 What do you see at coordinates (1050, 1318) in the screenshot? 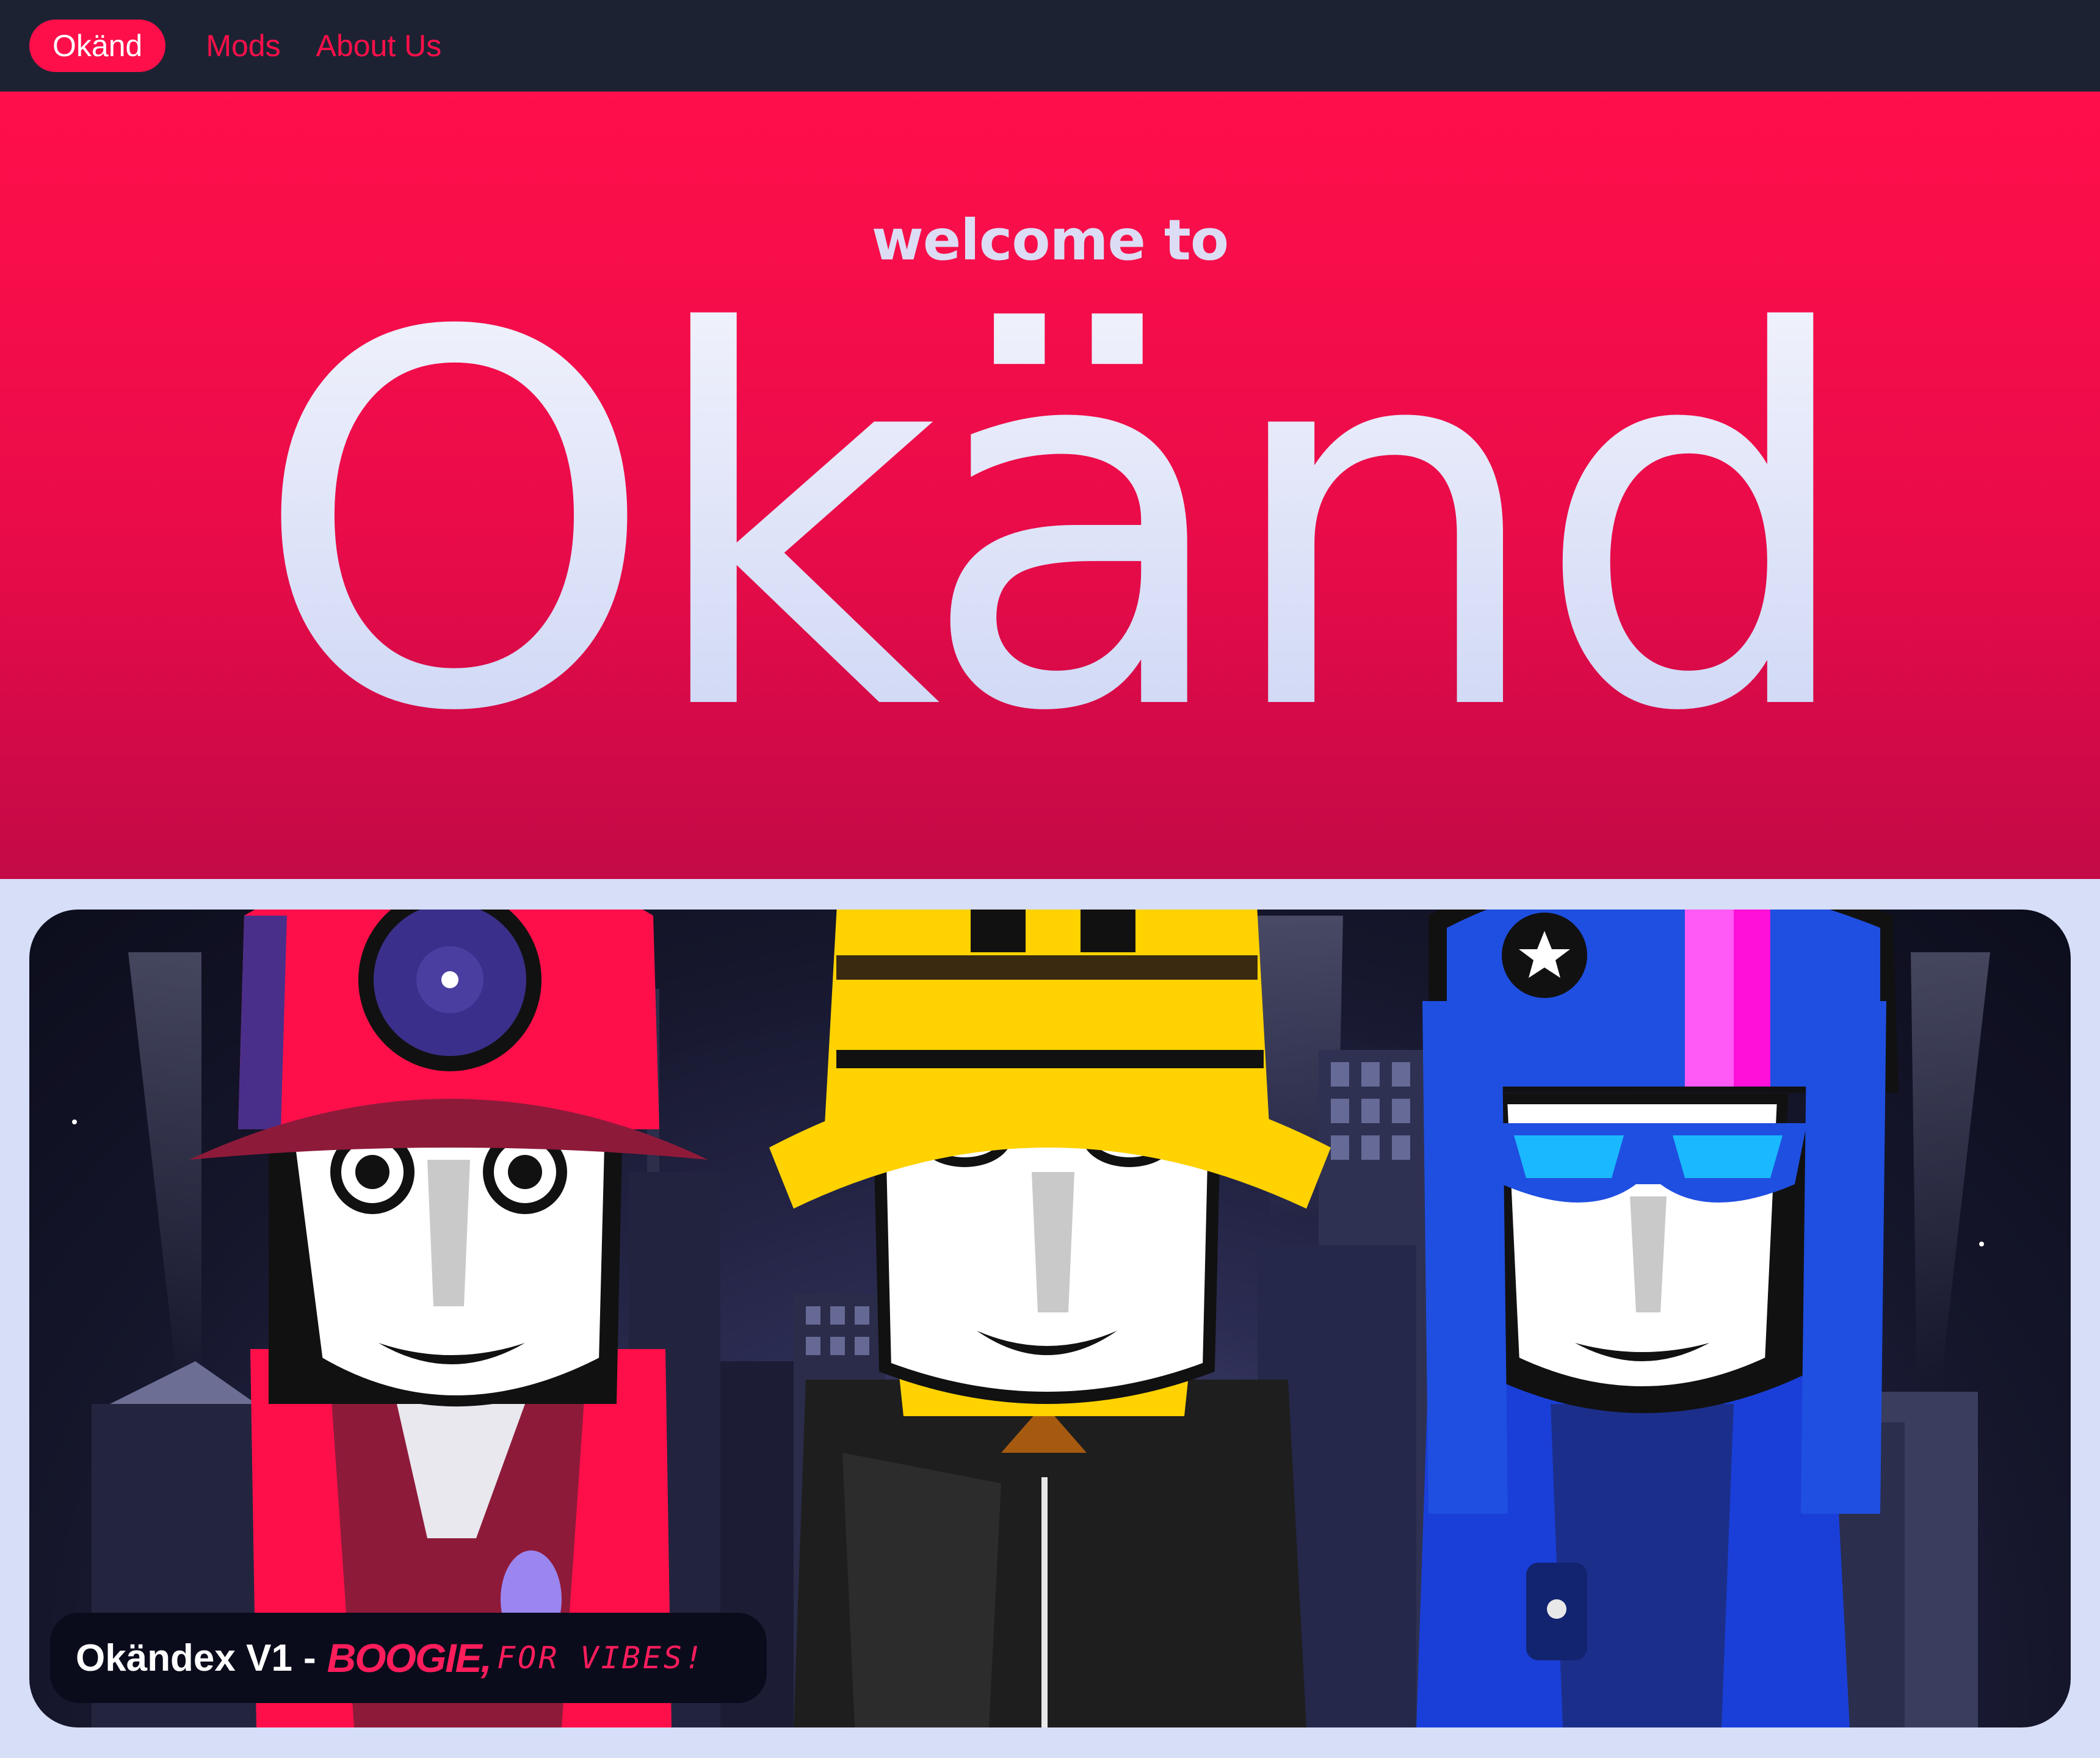
I see `character-bucket-hat` at bounding box center [1050, 1318].